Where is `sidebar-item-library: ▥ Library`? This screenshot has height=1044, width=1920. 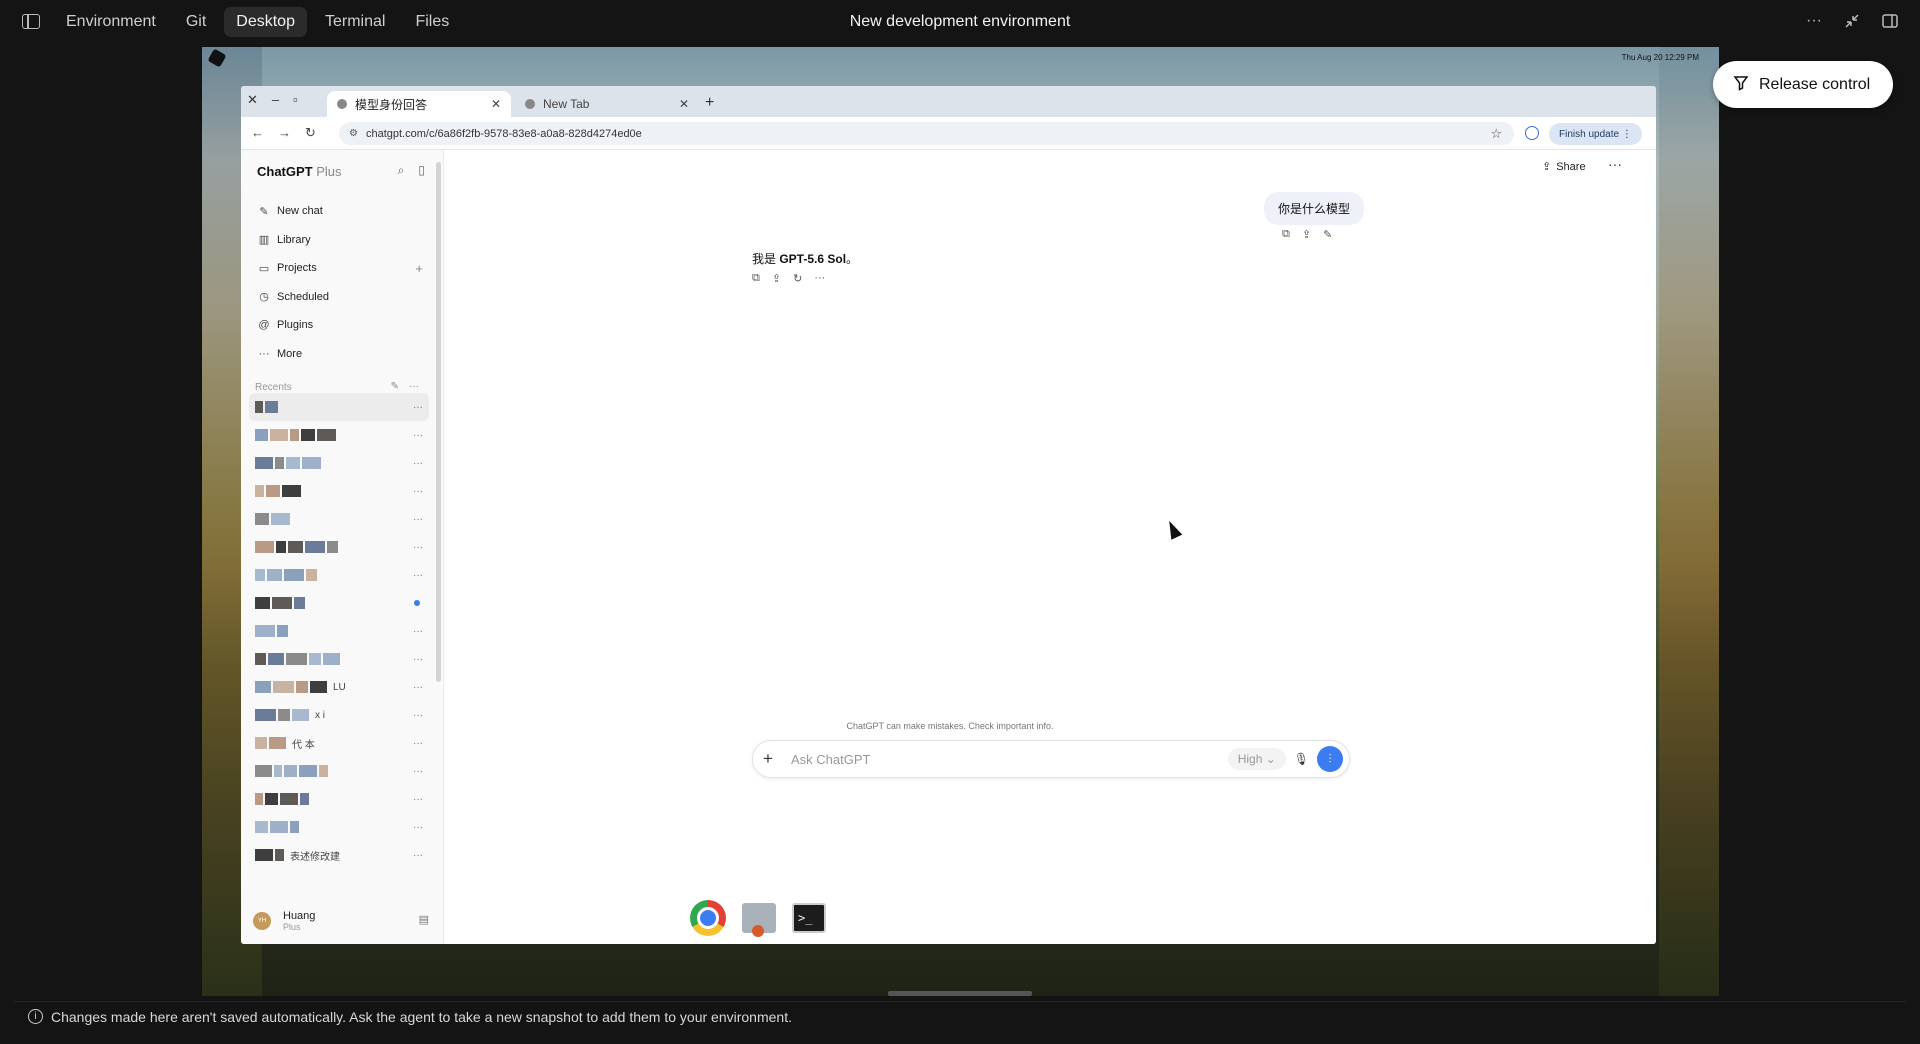
sidebar-item-library: ▥ Library is located at coordinates (342, 240).